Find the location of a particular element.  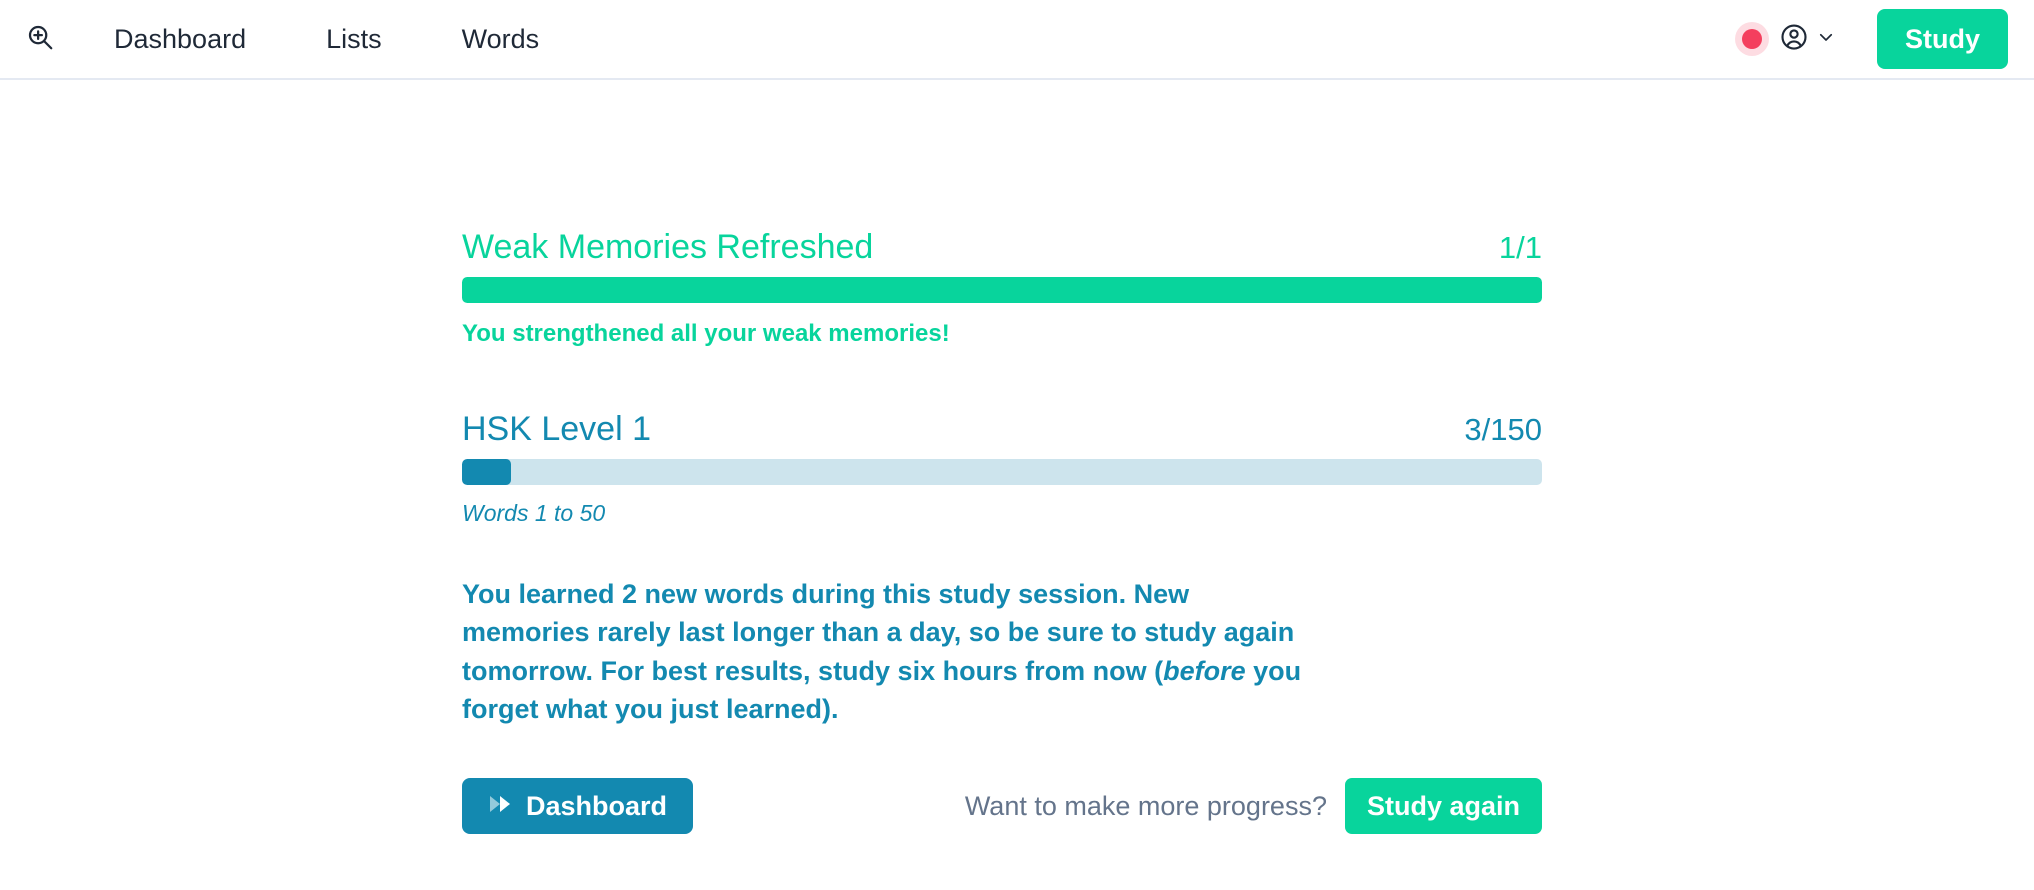

hsk-level-section: HSK Level 1 3/150 Words 1 to 50 is located at coordinates (1002, 468).